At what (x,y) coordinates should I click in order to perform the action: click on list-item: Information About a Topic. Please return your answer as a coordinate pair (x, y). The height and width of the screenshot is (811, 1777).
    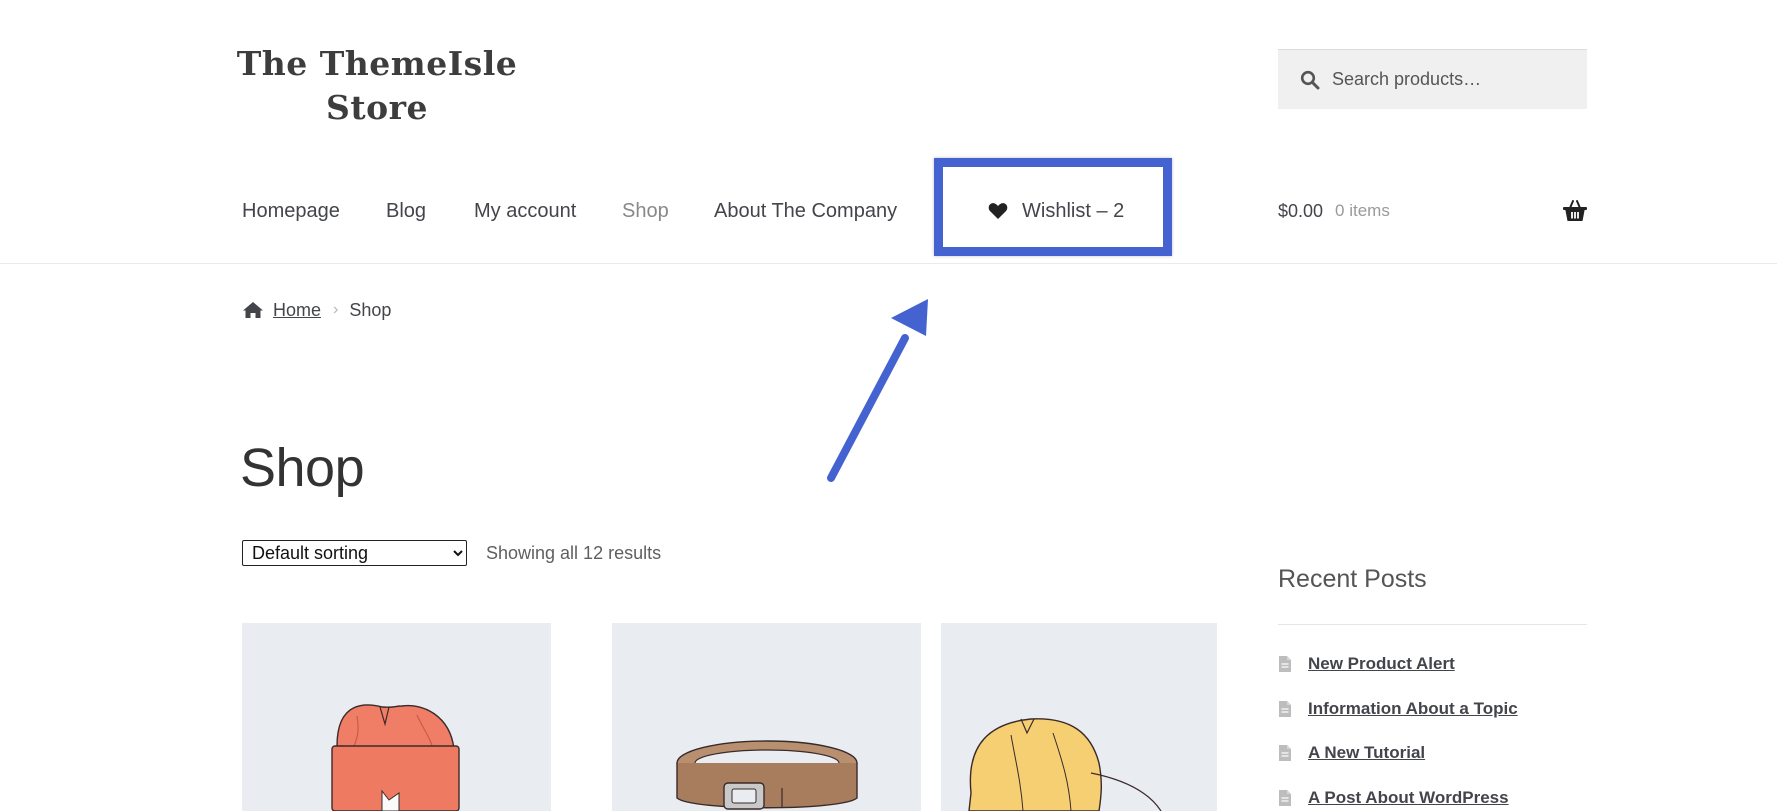
    Looking at the image, I should click on (1398, 719).